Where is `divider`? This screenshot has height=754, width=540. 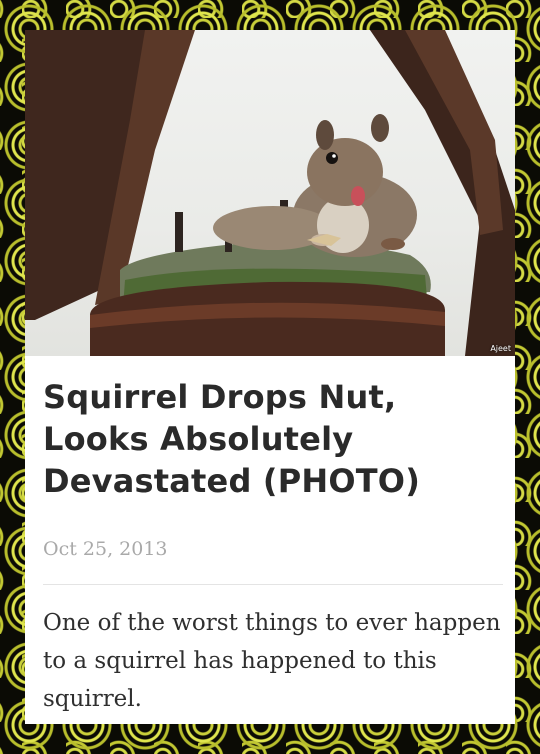 divider is located at coordinates (273, 584).